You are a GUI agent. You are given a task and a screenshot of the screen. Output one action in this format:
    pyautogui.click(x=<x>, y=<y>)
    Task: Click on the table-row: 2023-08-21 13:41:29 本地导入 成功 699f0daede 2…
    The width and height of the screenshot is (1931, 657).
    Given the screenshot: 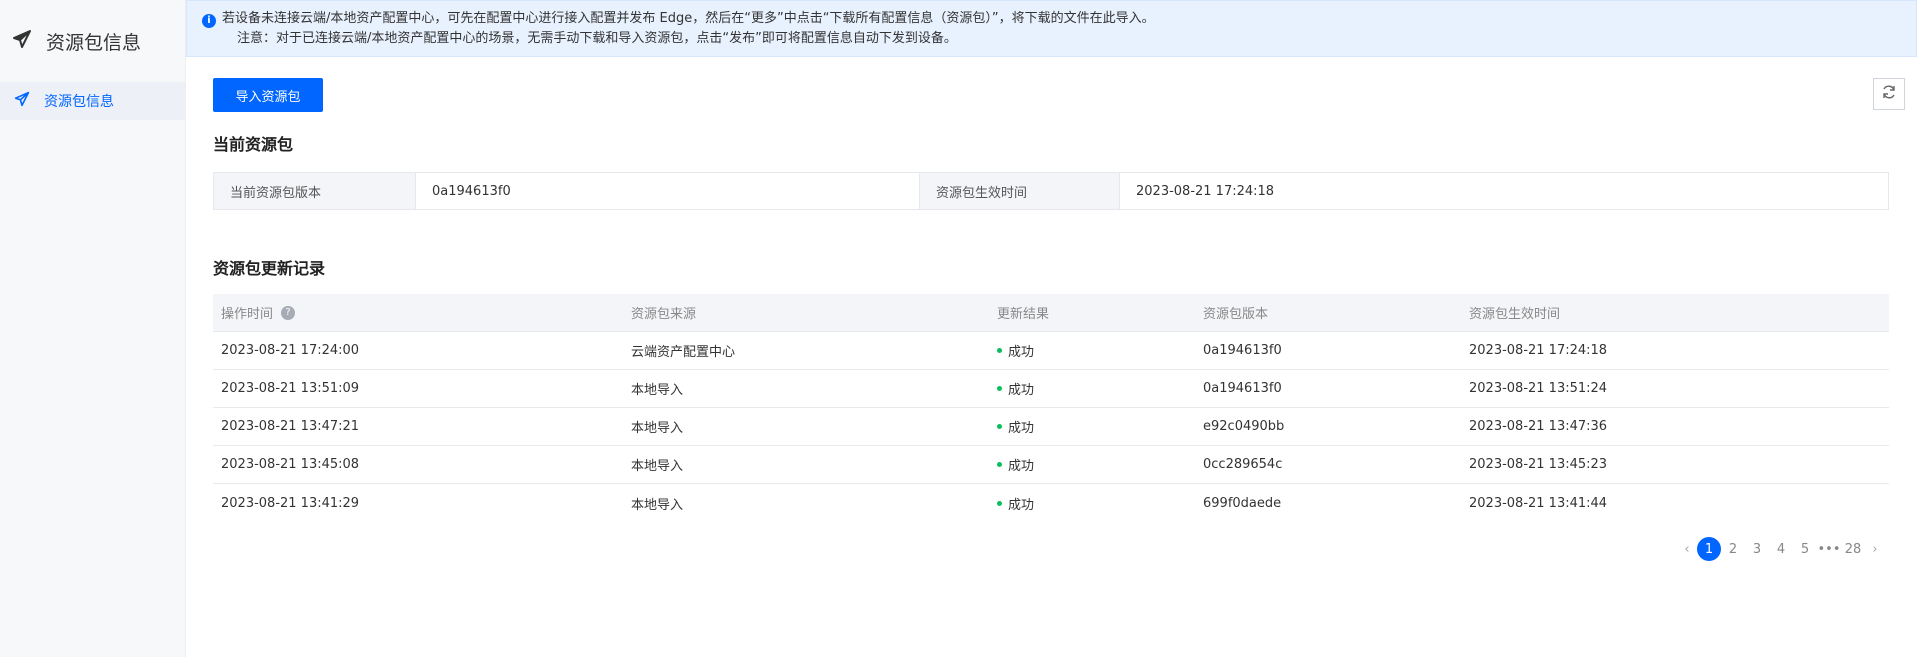 What is the action you would take?
    pyautogui.click(x=1051, y=503)
    